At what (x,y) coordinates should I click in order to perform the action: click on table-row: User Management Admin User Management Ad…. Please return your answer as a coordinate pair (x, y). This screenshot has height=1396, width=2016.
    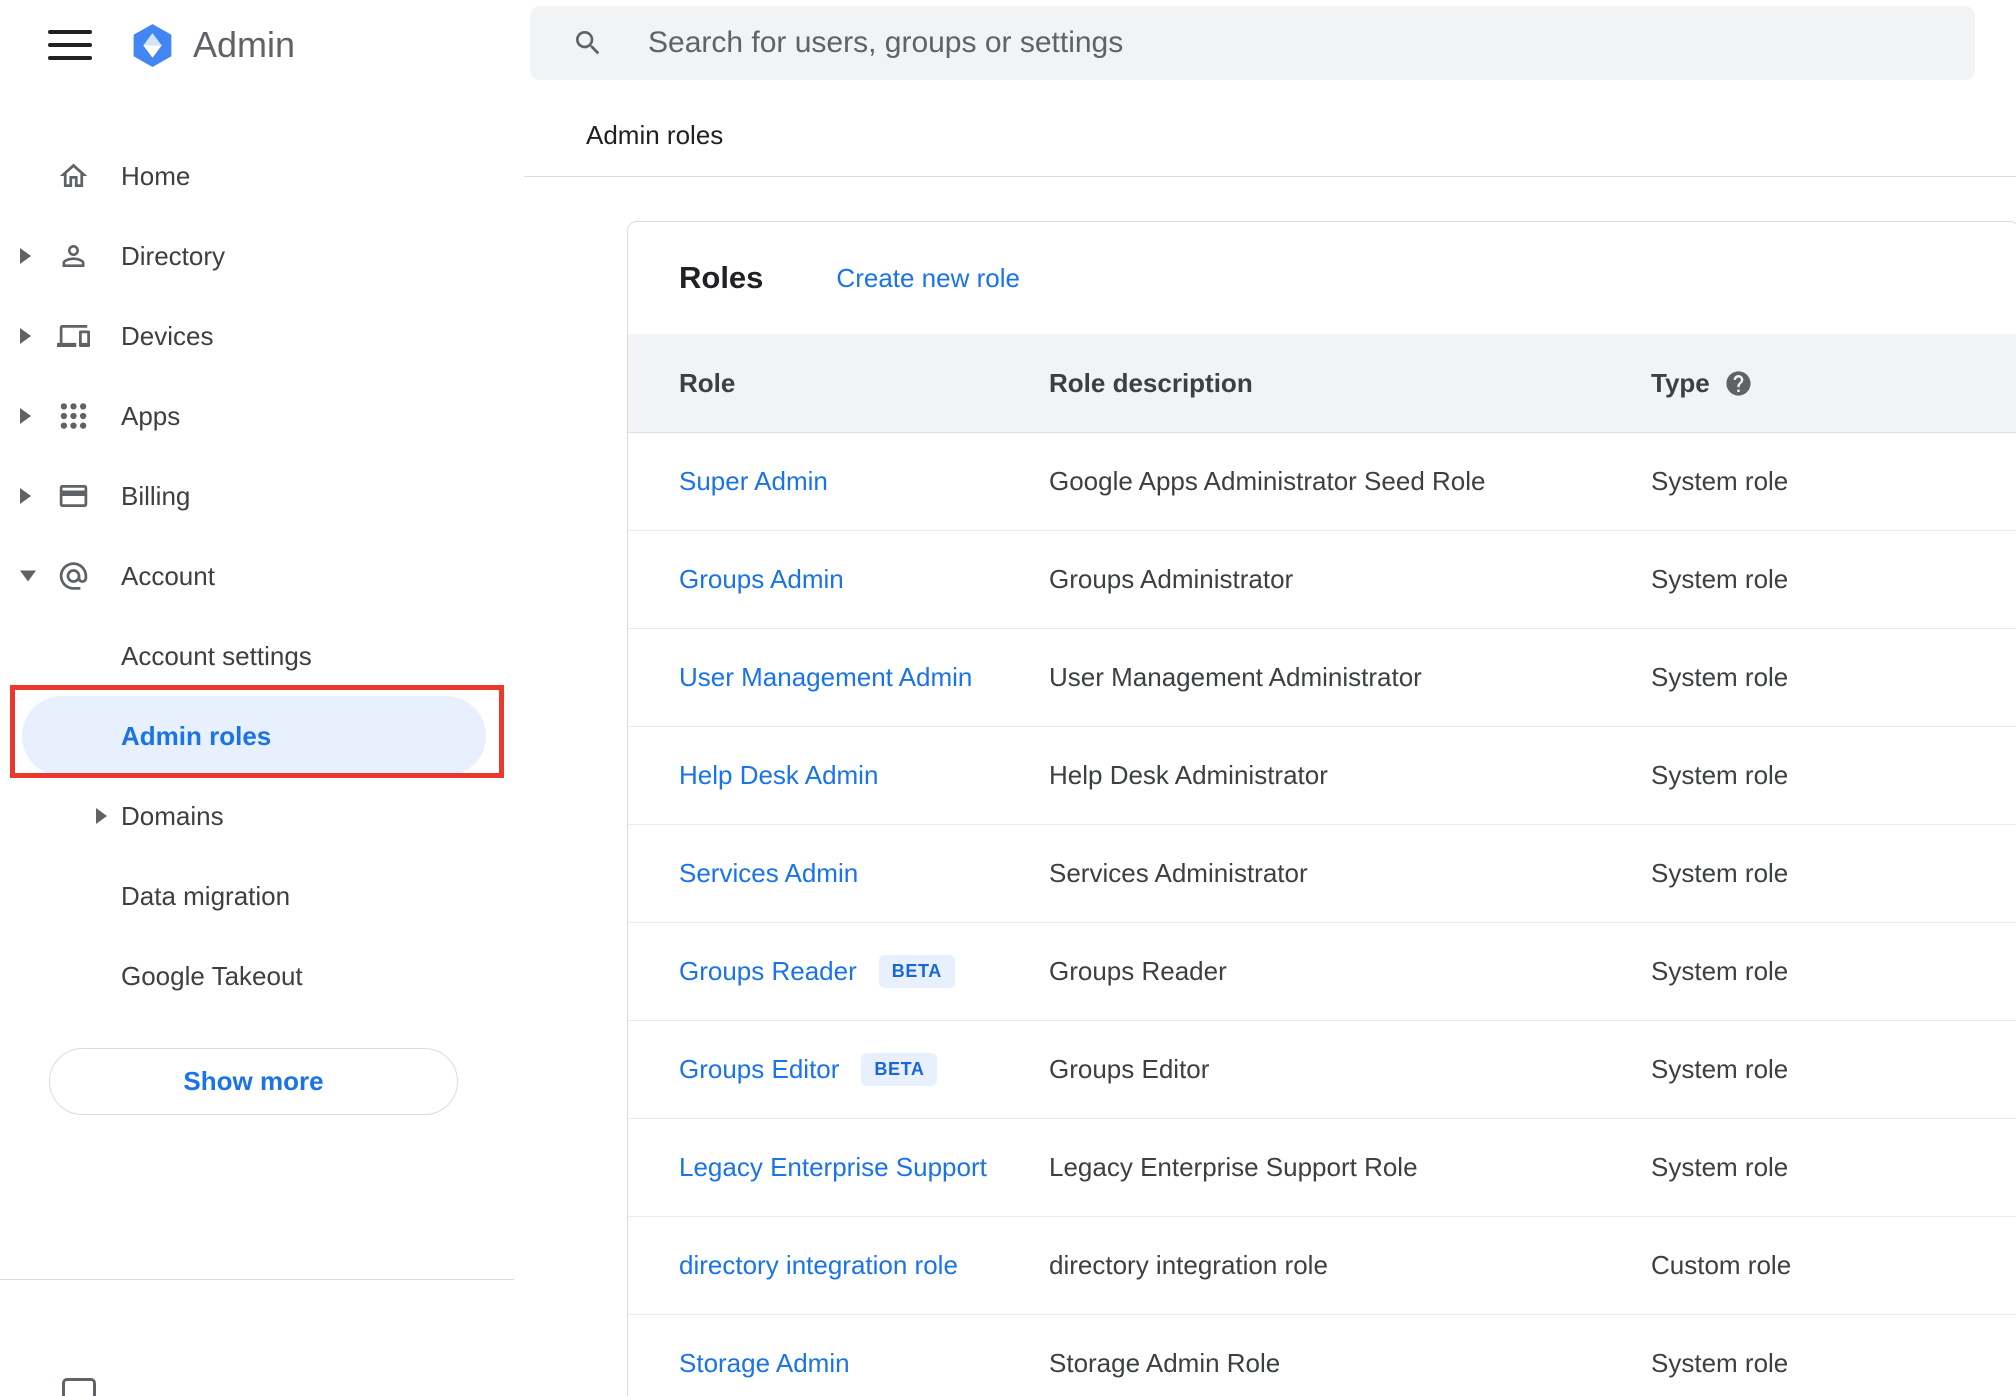
    Looking at the image, I should click on (1322, 678).